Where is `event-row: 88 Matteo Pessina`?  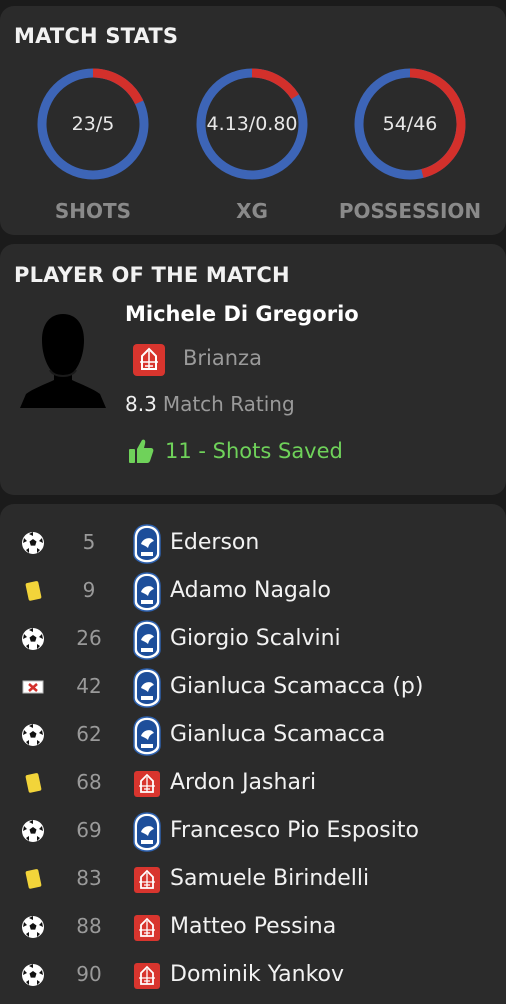 event-row: 88 Matteo Pessina is located at coordinates (253, 928).